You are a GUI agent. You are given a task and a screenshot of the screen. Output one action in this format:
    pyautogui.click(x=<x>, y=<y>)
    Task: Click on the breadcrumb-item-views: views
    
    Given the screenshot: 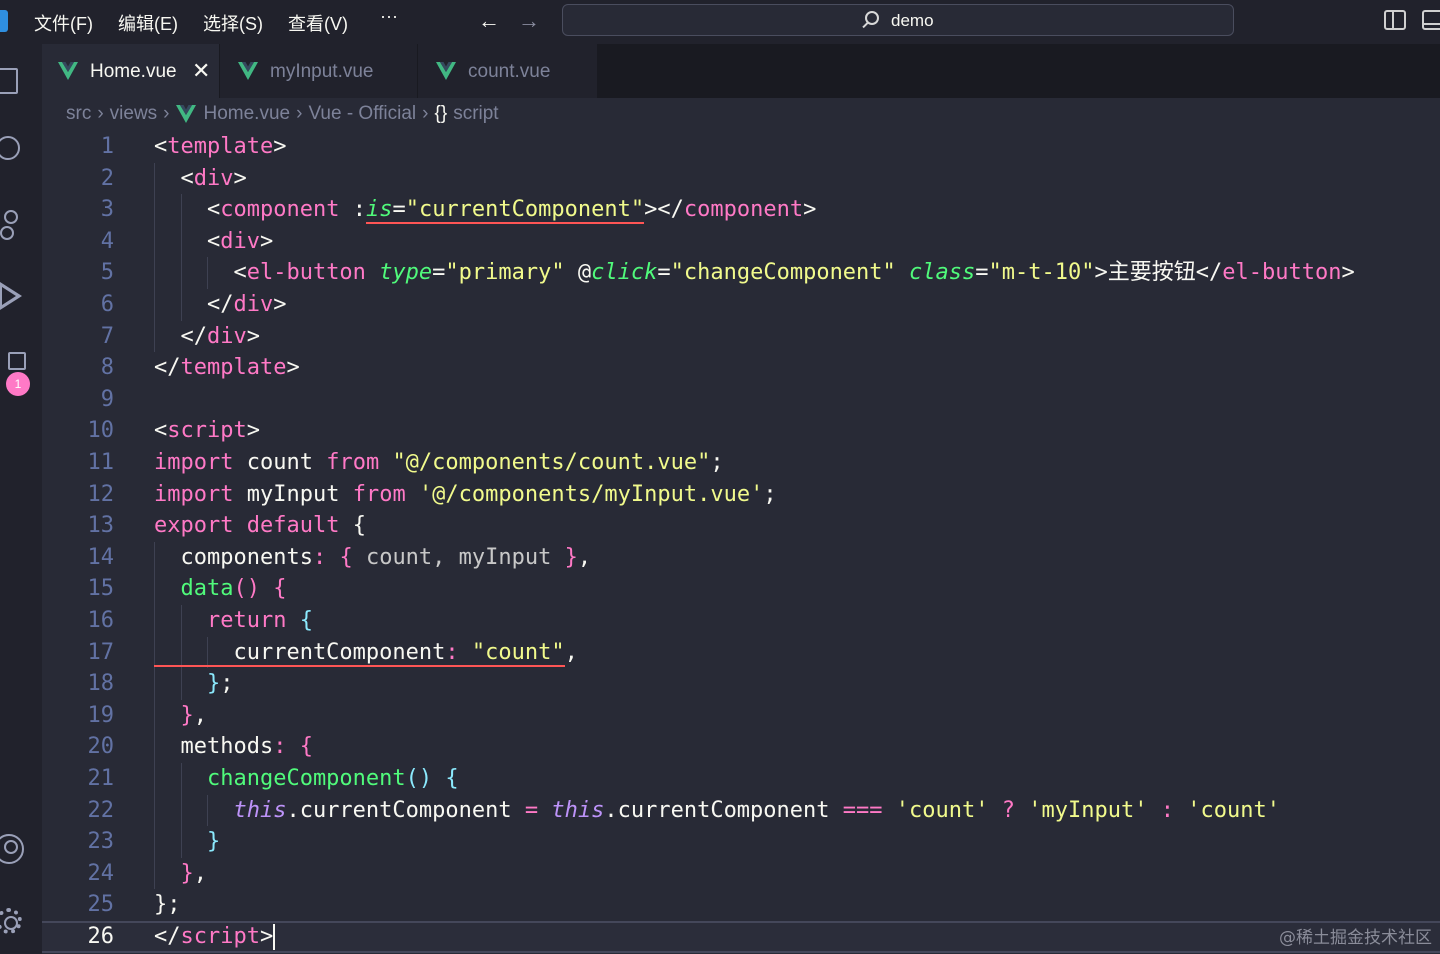 What is the action you would take?
    pyautogui.click(x=134, y=114)
    